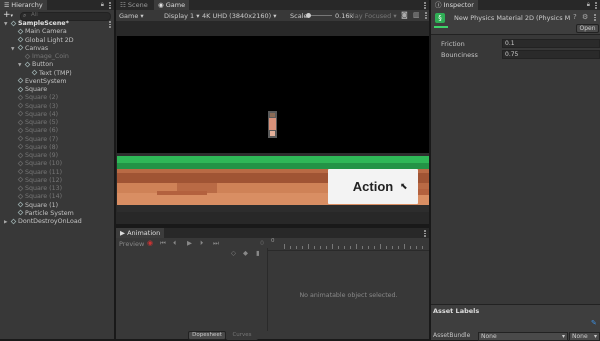 This screenshot has height=341, width=600. Describe the element at coordinates (201, 243) in the screenshot. I see `next-key-button: ⏵` at that location.